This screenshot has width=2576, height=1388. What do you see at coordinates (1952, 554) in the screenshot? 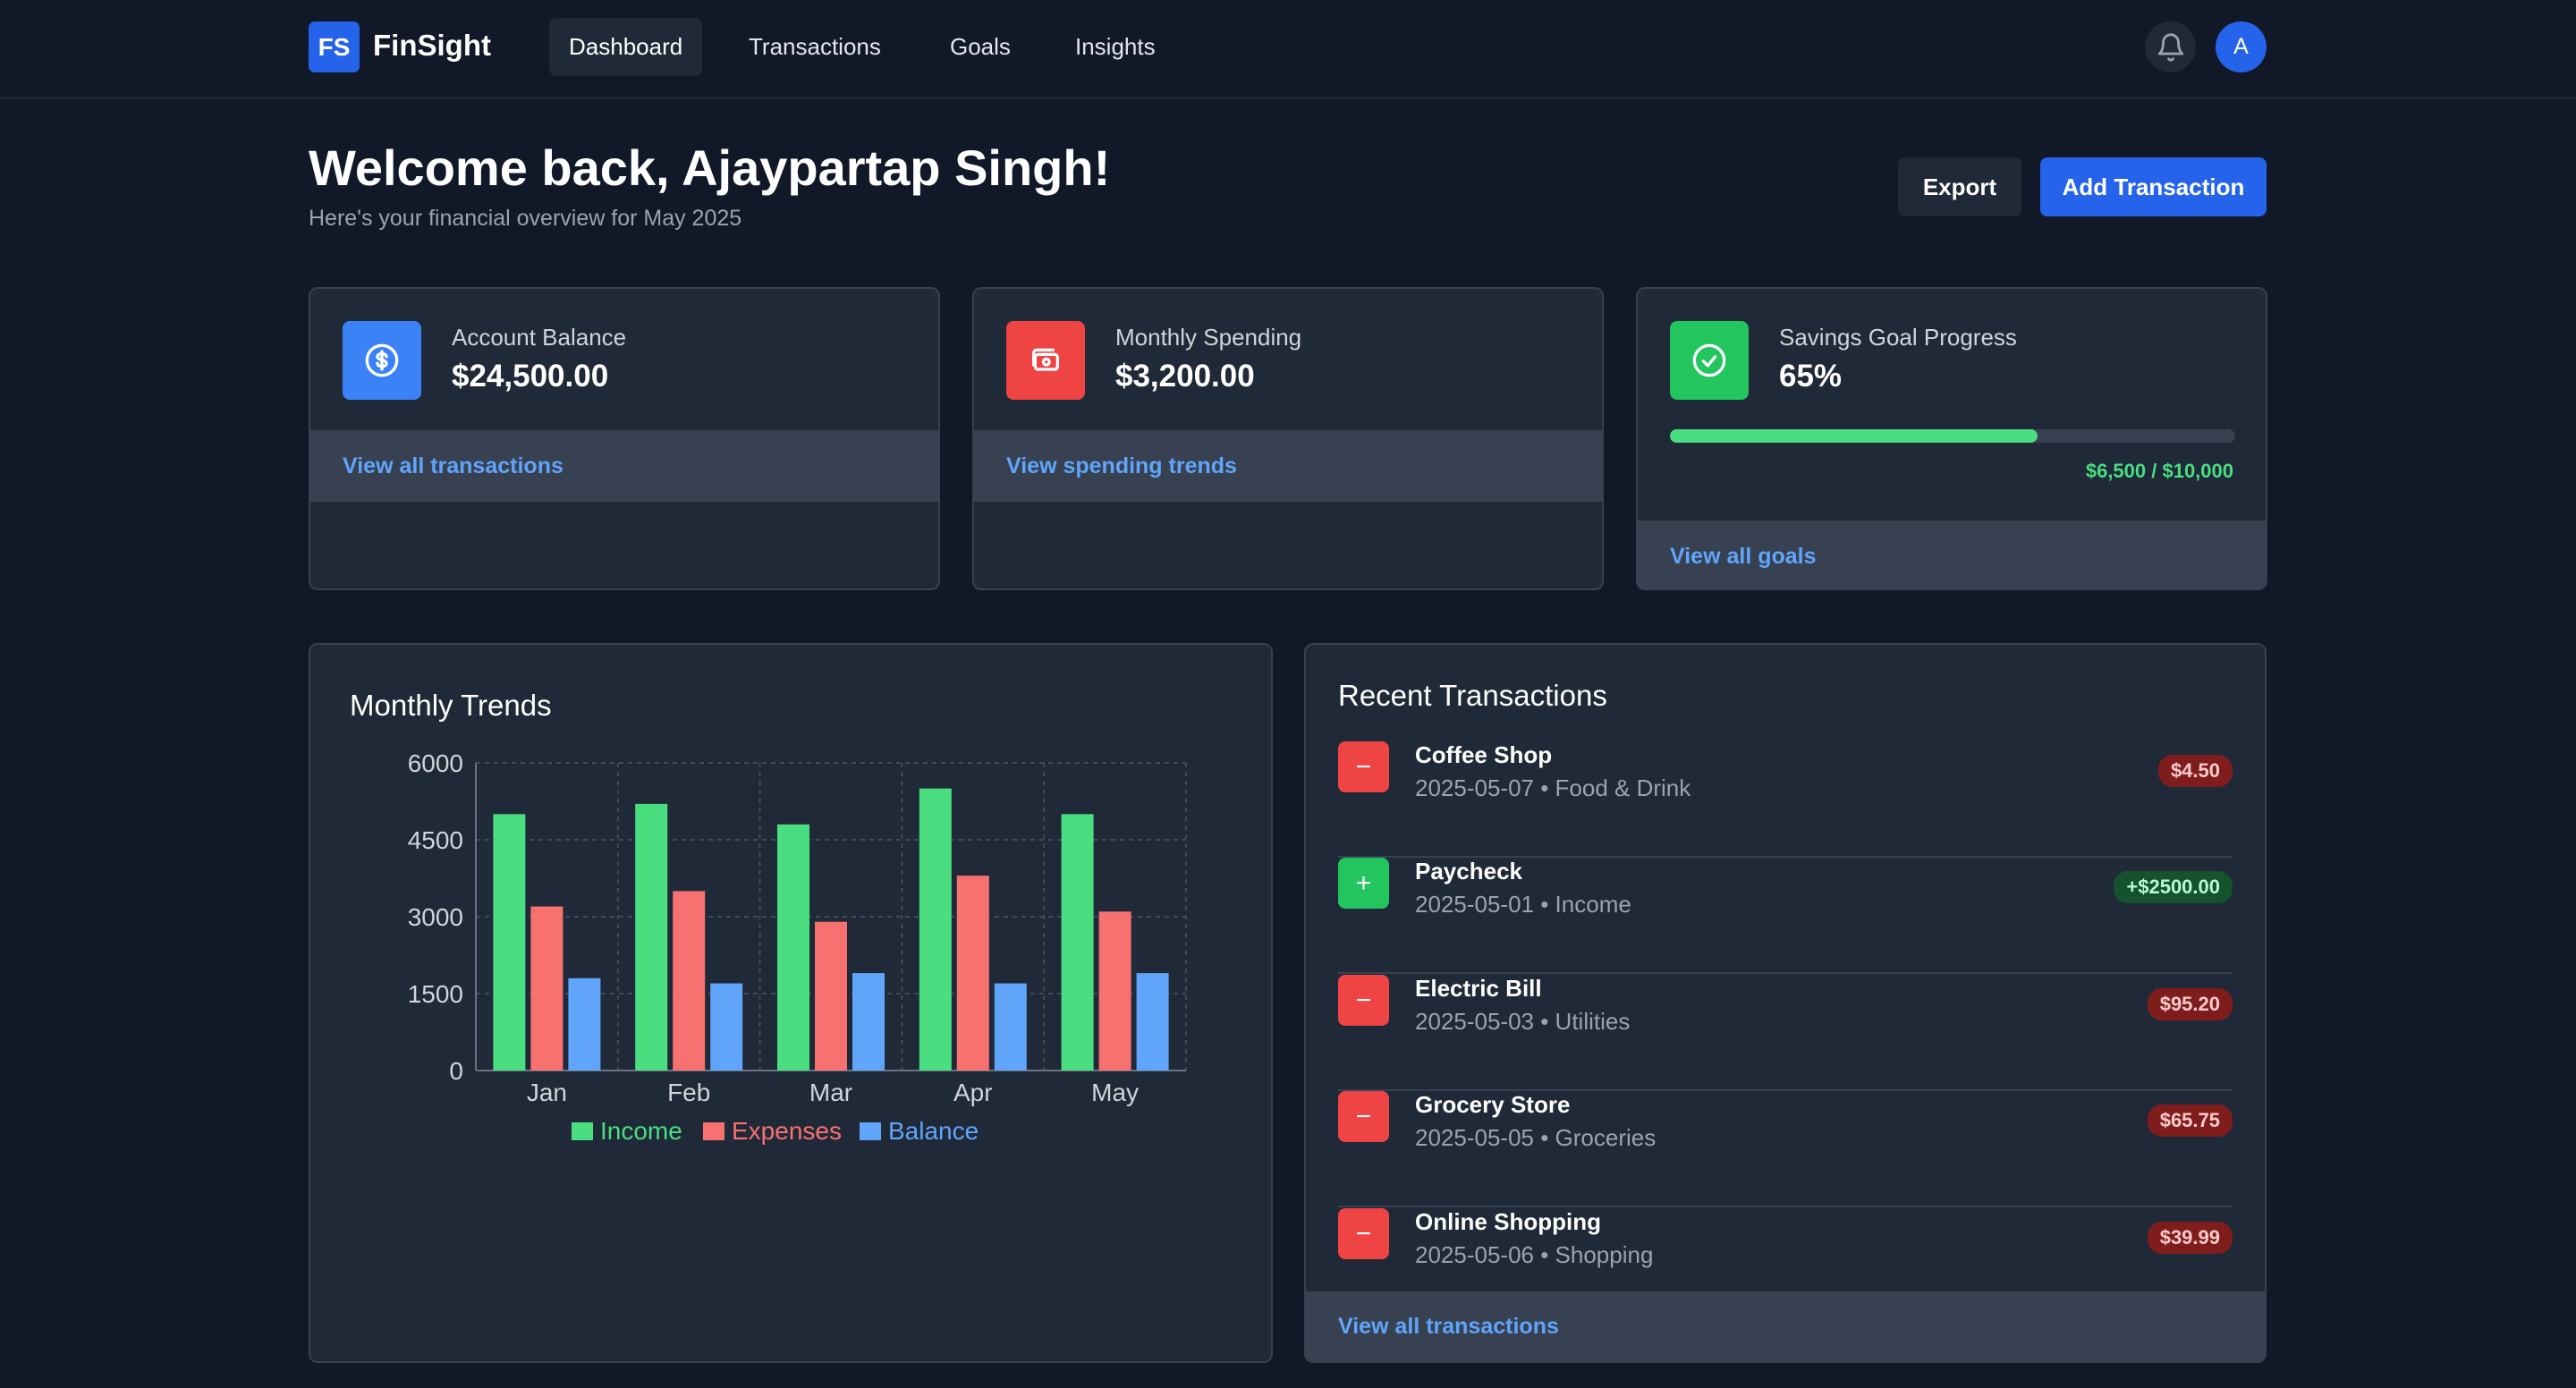
I see `savings-card-footer: View all goals` at bounding box center [1952, 554].